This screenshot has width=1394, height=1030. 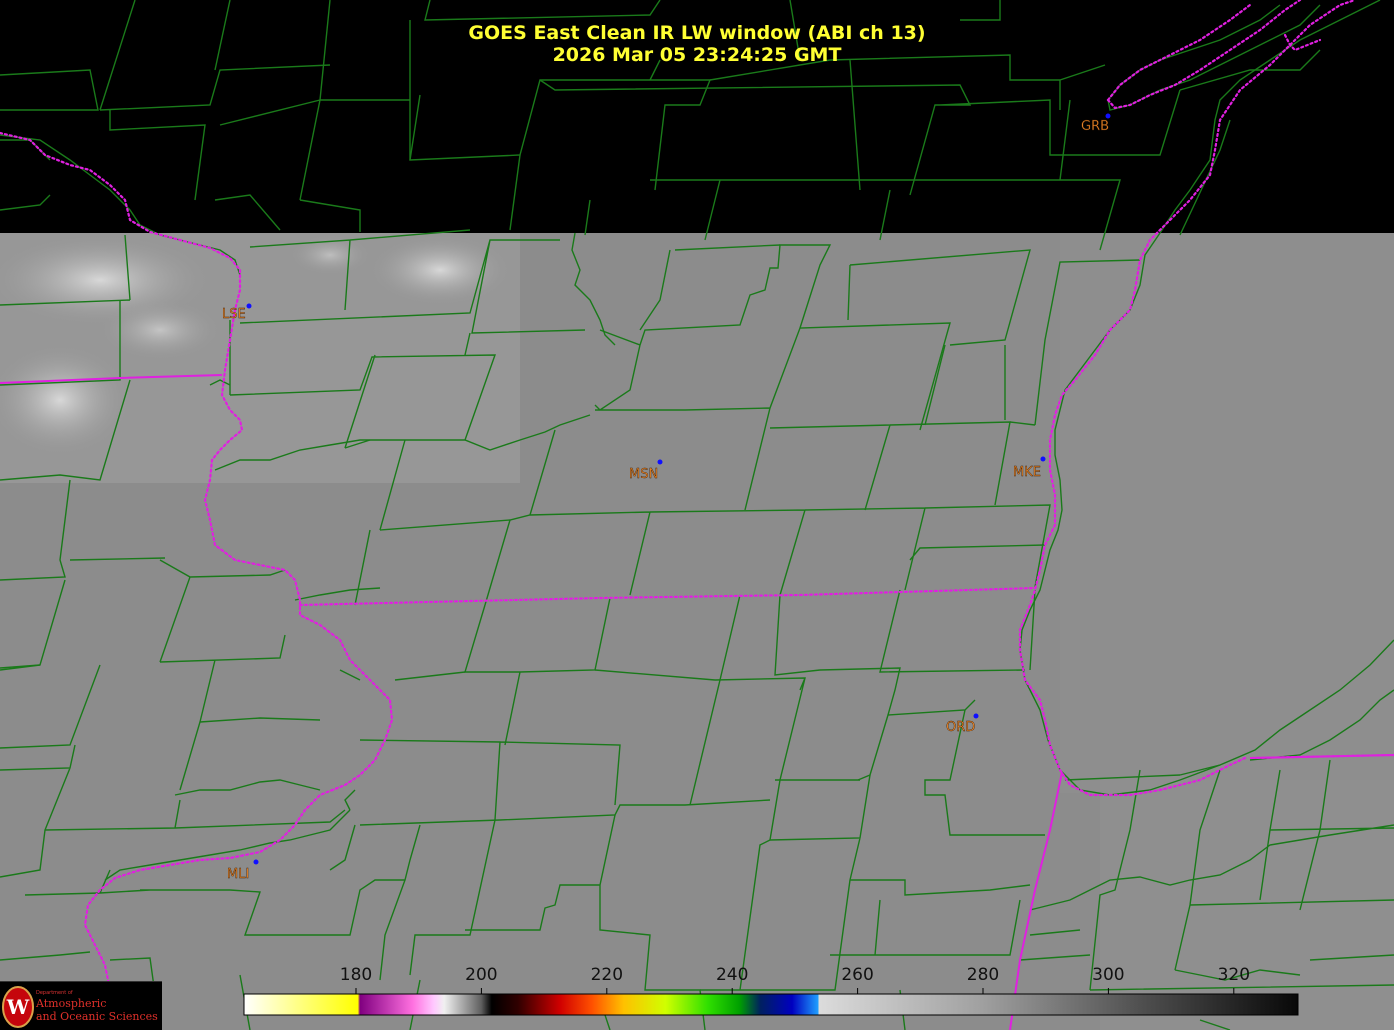 I want to click on colorbar-tick-label: 240, so click(x=732, y=975).